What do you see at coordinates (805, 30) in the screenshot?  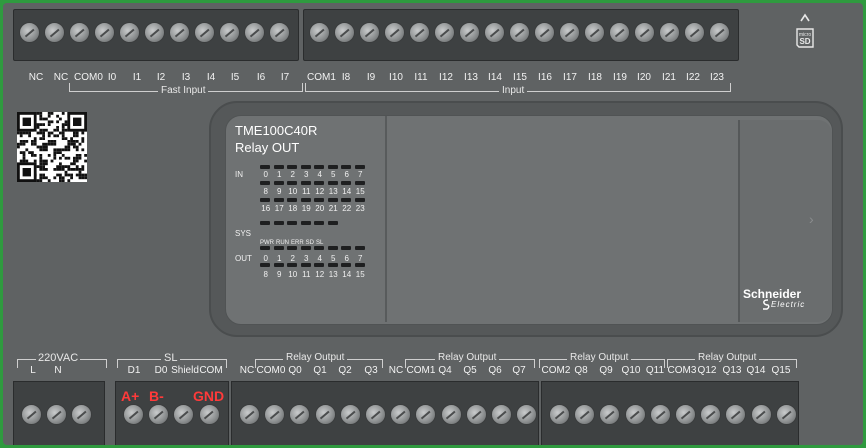 I see `microsd-icon: micro SD` at bounding box center [805, 30].